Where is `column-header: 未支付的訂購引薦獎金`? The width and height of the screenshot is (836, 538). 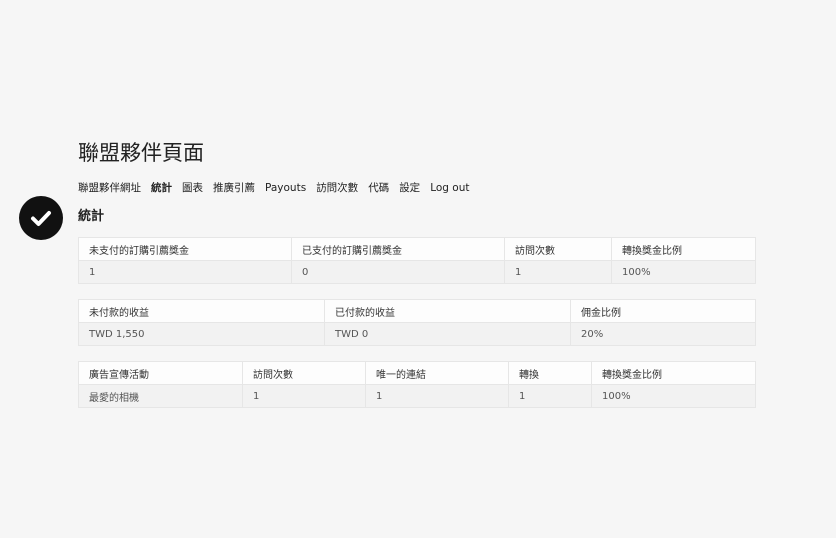 column-header: 未支付的訂購引薦獎金 is located at coordinates (185, 249).